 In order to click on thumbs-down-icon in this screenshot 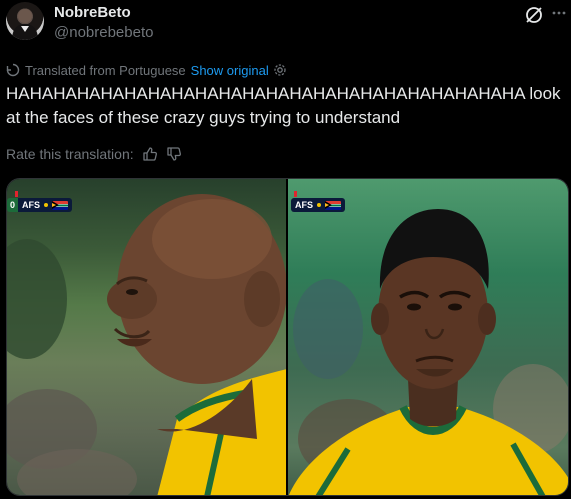, I will do `click(174, 154)`.